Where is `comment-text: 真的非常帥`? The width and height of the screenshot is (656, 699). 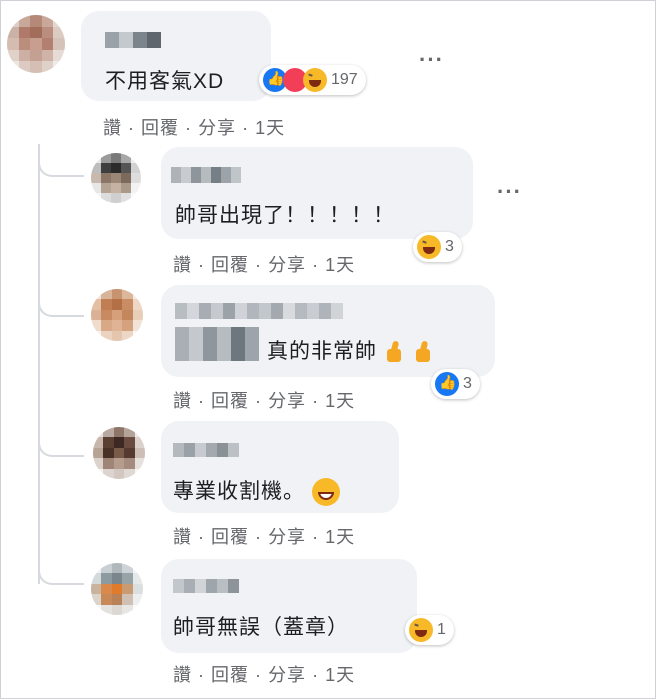
comment-text: 真的非常帥 is located at coordinates (351, 350).